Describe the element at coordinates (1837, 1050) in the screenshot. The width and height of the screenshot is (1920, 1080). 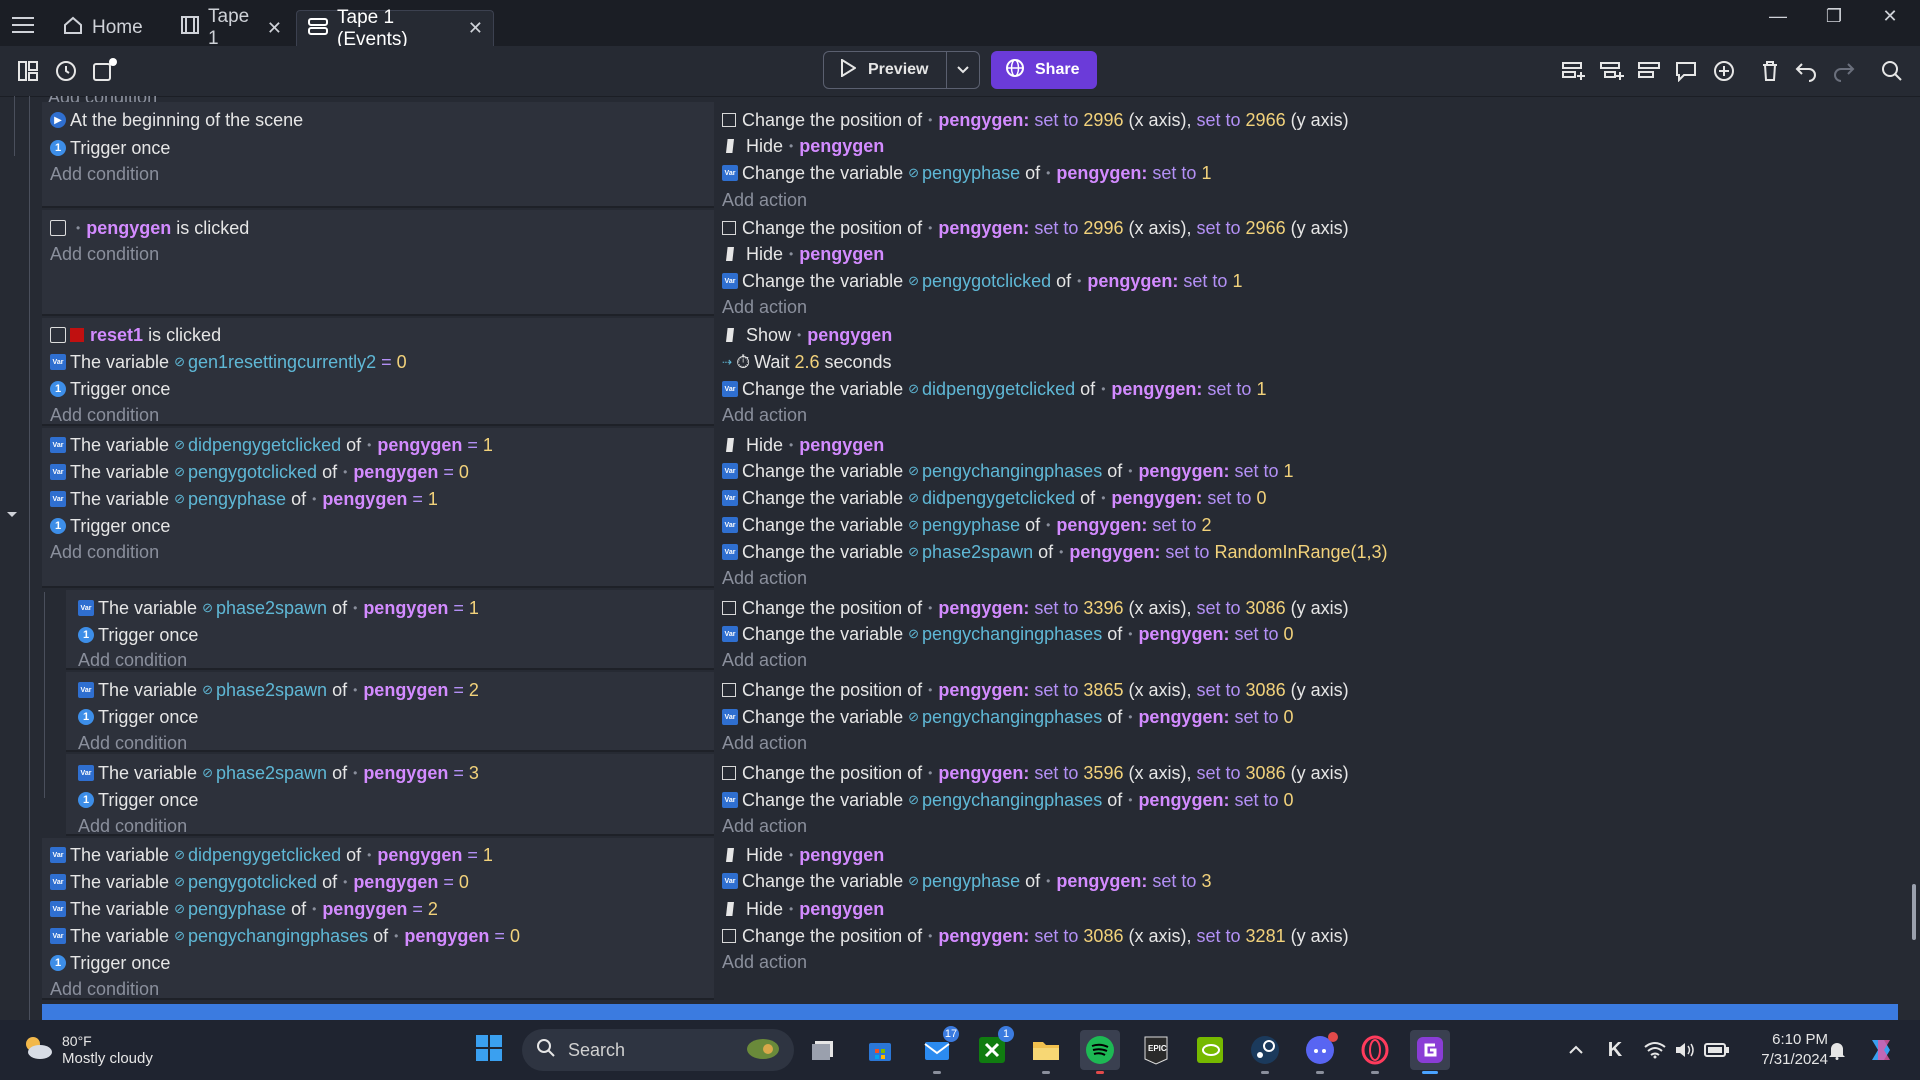
I see `notification-bell-icon` at that location.